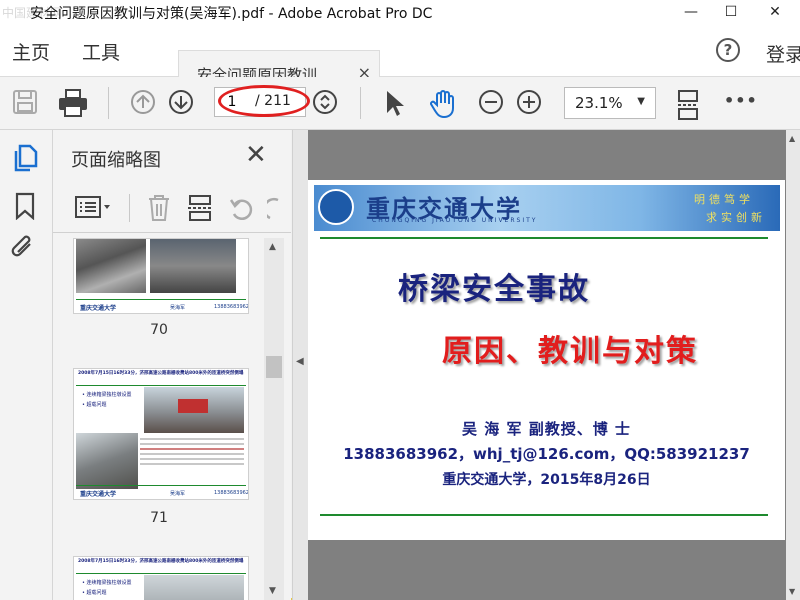 The height and width of the screenshot is (600, 800). I want to click on affiliation-line: 重庆交通大学，2015年8月26日, so click(546, 480).